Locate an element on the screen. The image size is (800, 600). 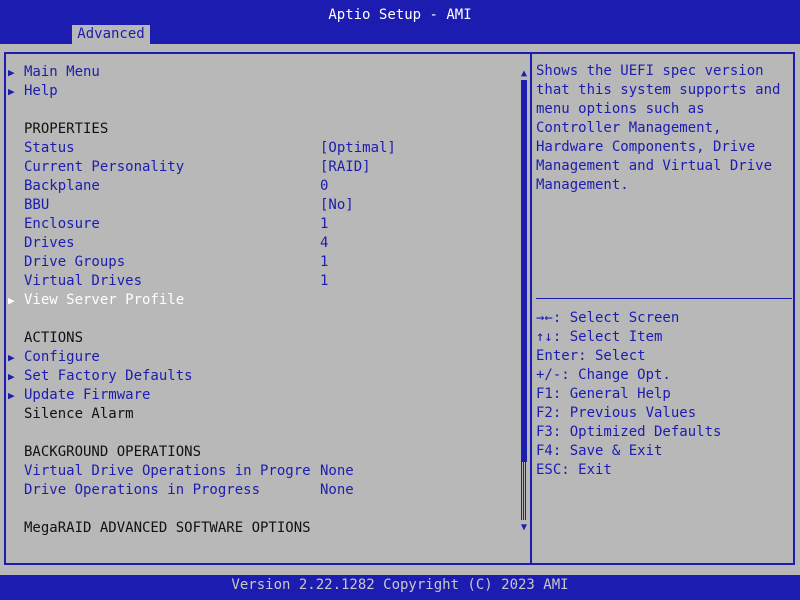
setting-status: Status [Optimal] is located at coordinates (260, 148).